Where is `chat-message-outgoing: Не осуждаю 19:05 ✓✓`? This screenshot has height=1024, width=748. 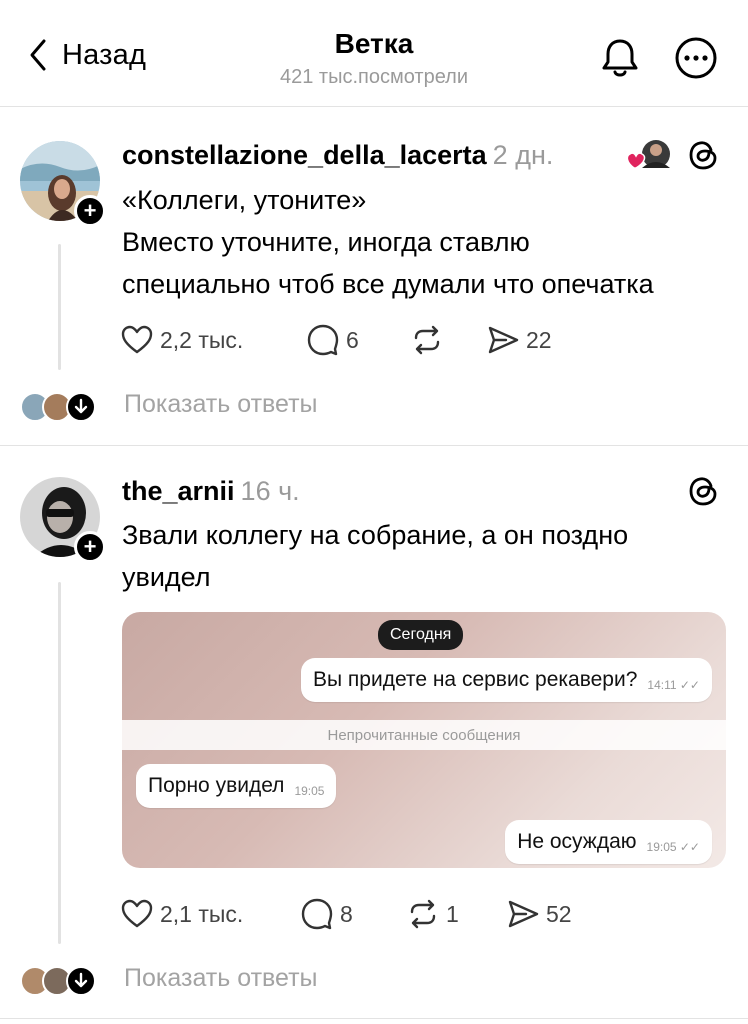 chat-message-outgoing: Не осуждаю 19:05 ✓✓ is located at coordinates (608, 842).